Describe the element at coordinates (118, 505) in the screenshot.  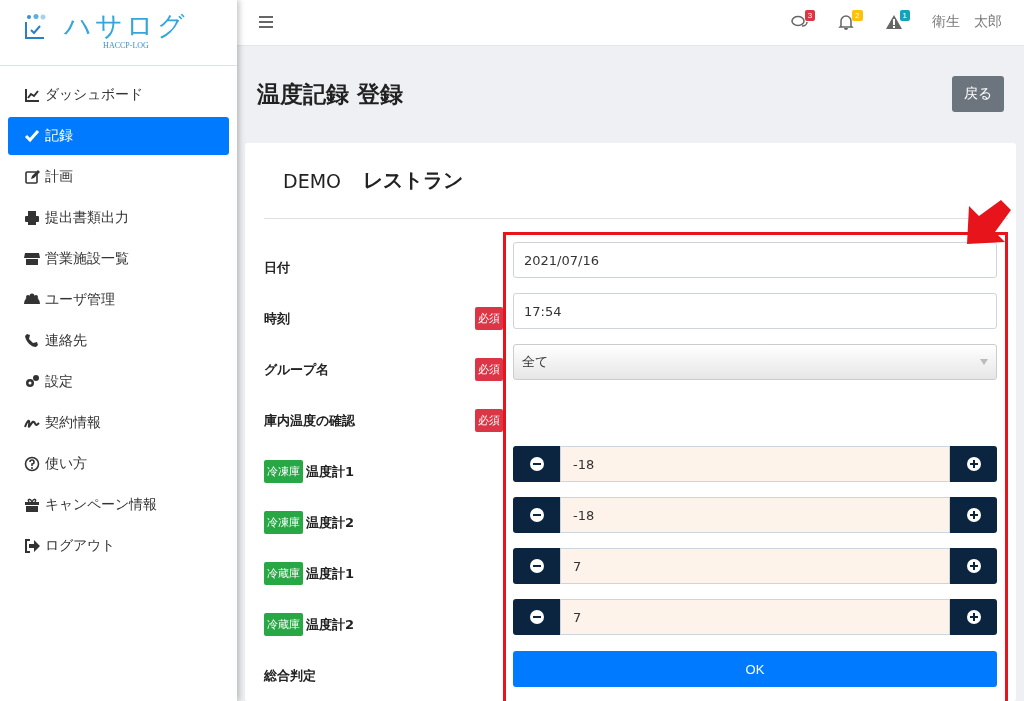
I see `sidebar-item: キャンペーン情報` at that location.